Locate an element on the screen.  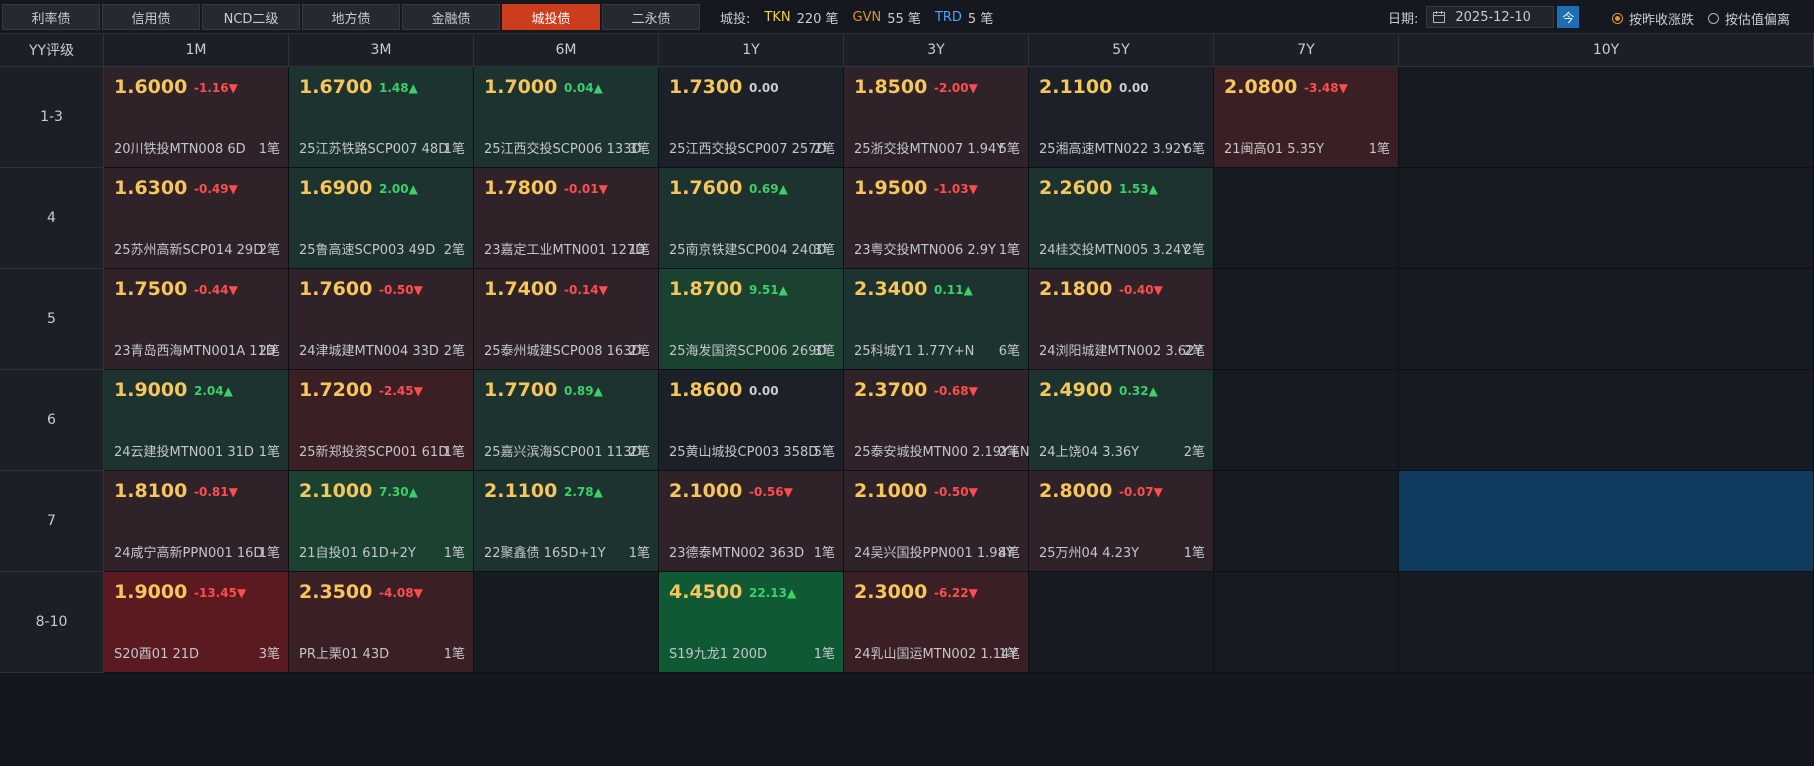
yield-cell: 1.7600 -0.50▼ 24津城建MTN004 33D 2笔 is located at coordinates (381, 319).